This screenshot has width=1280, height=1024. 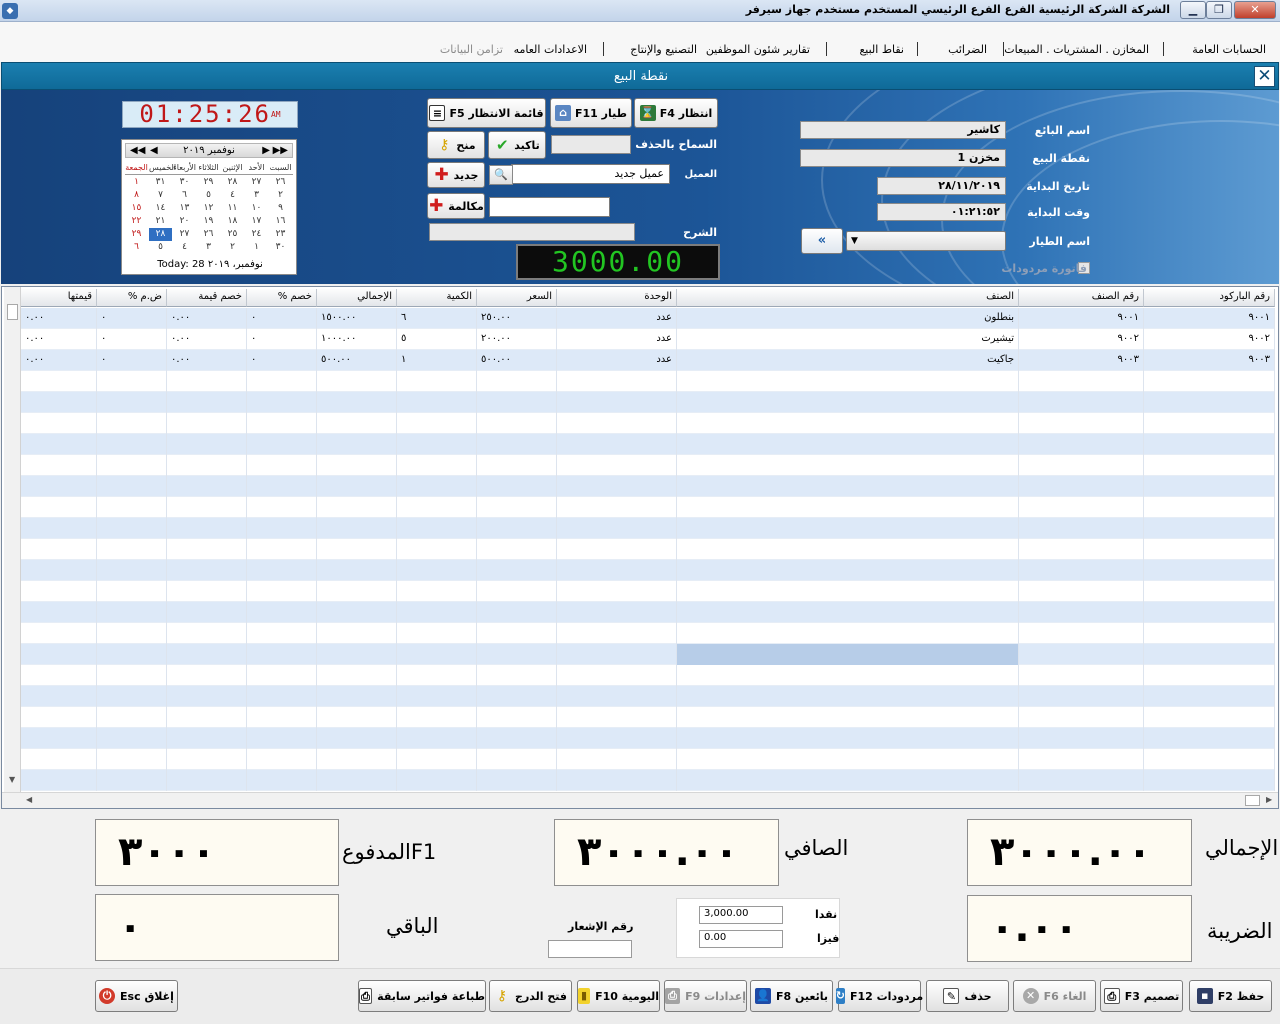 What do you see at coordinates (280, 221) in the screenshot?
I see `calendar-day: ١٦` at bounding box center [280, 221].